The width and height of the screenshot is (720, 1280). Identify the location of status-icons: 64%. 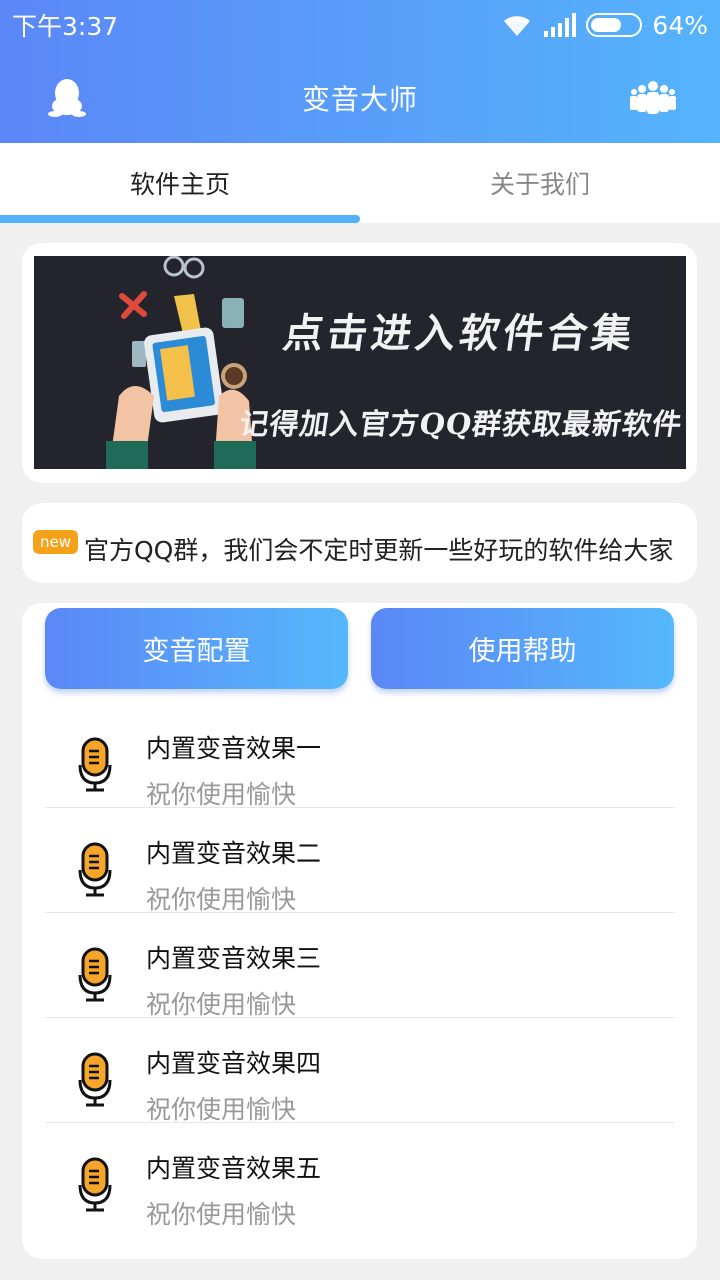
(604, 25).